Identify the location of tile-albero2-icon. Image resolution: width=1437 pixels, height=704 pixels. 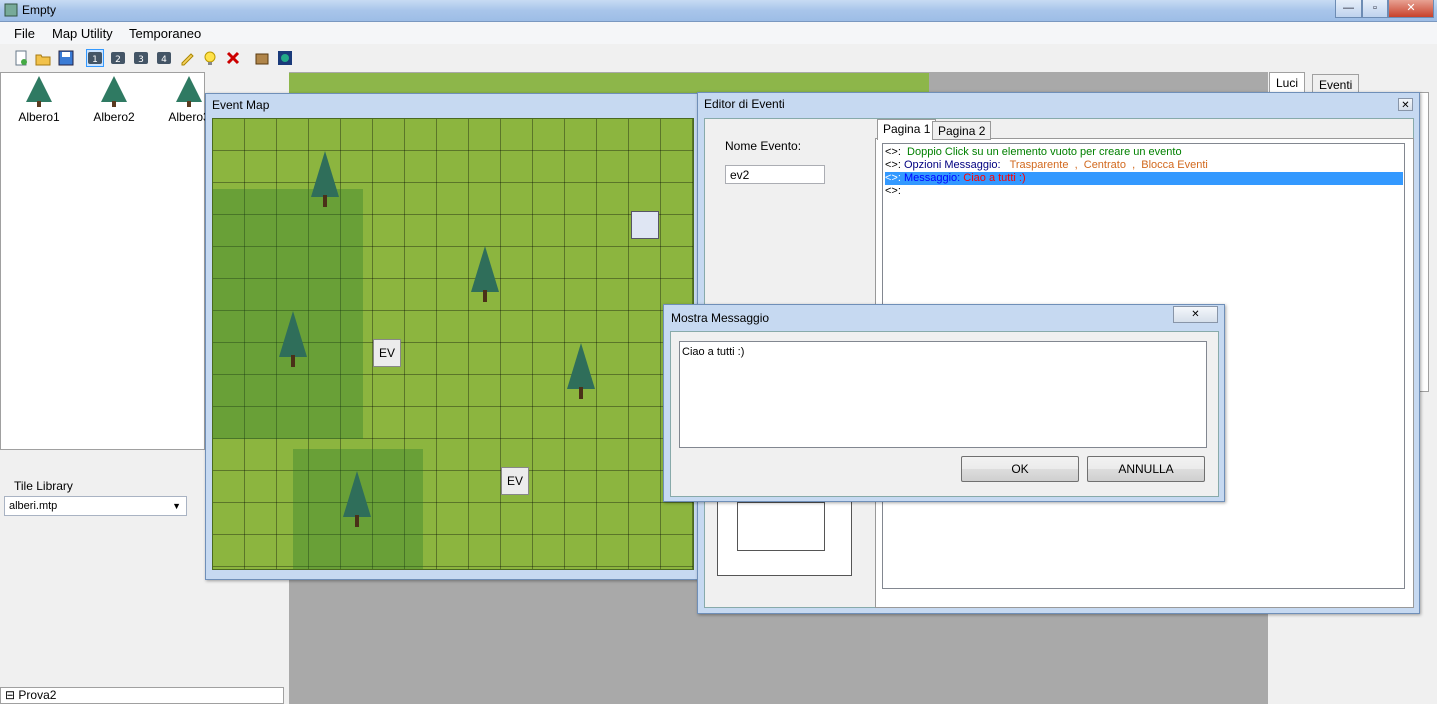
(114, 91).